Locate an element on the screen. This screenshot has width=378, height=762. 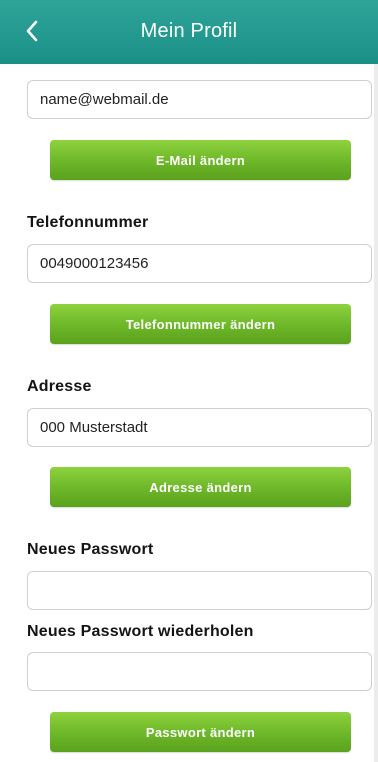
change-password-button: Passwort ändern is located at coordinates (200, 732).